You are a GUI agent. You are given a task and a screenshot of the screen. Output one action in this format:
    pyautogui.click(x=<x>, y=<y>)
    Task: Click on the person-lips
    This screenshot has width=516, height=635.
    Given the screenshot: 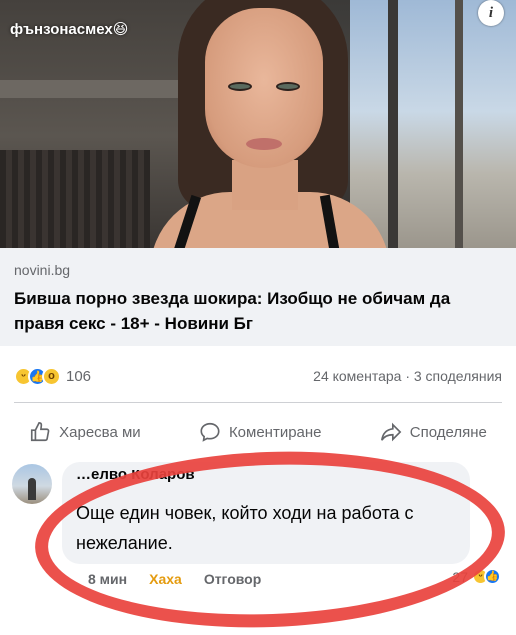 What is the action you would take?
    pyautogui.click(x=264, y=144)
    